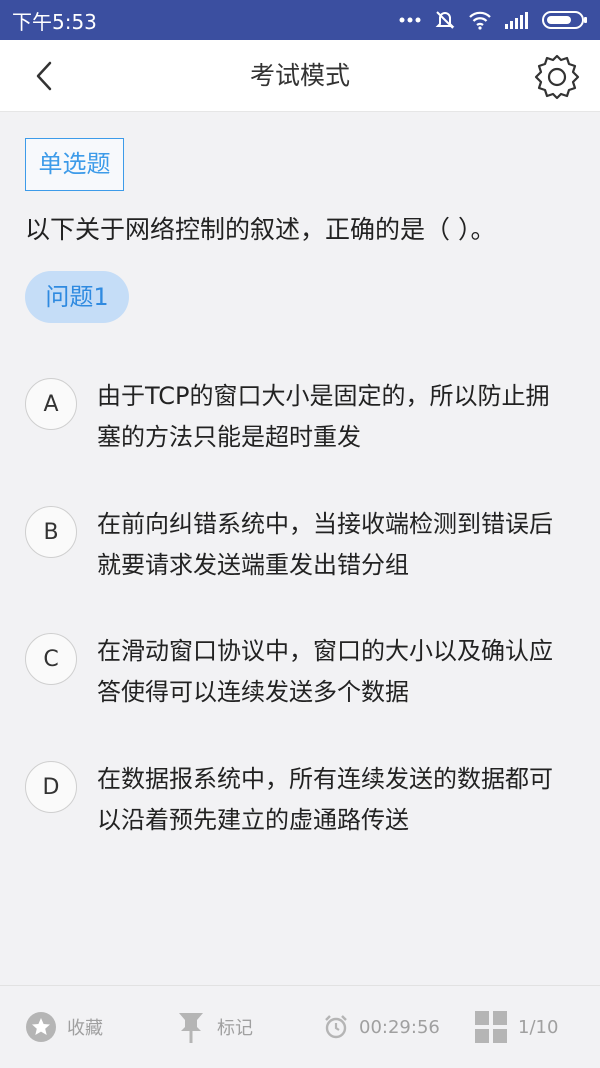 The image size is (600, 1068). What do you see at coordinates (538, 1027) in the screenshot?
I see `progress-text: 1/10` at bounding box center [538, 1027].